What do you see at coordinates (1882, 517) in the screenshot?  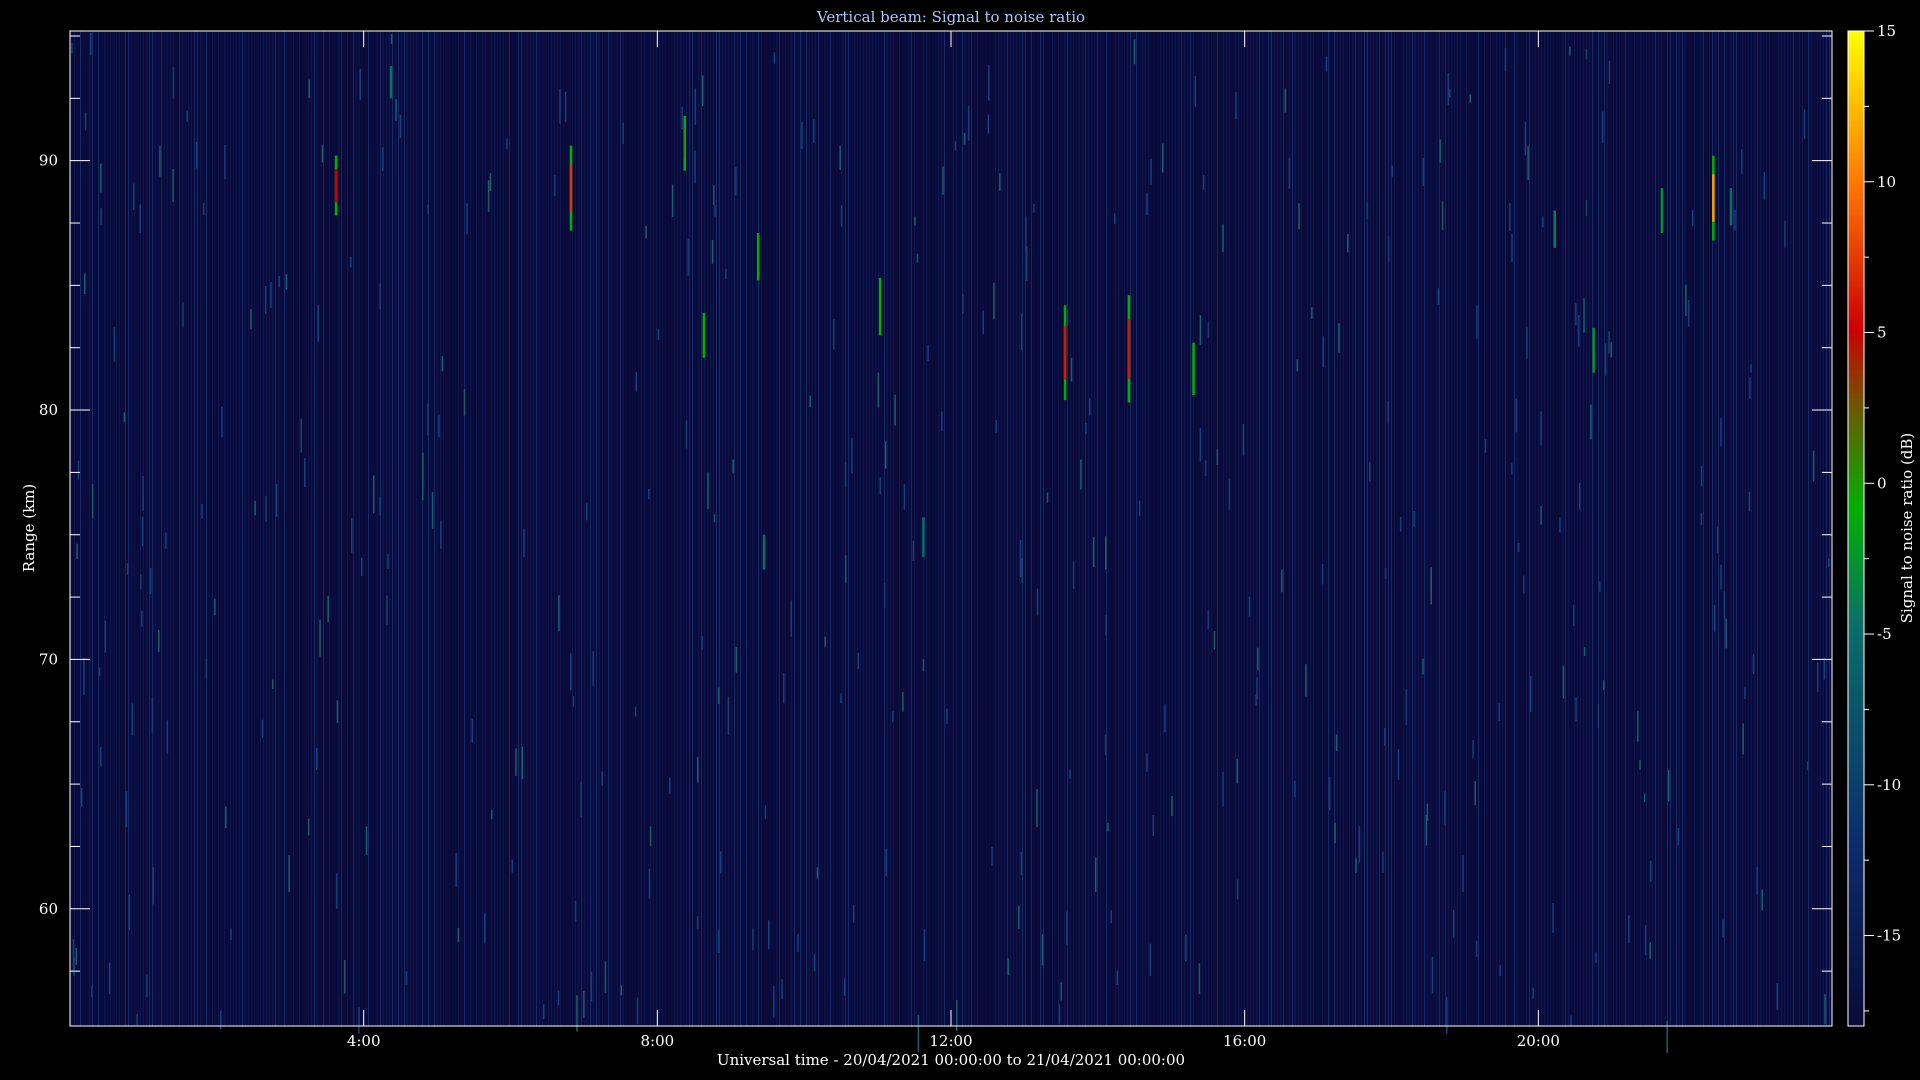 I see `colorbar-ticks: 15 10 5 0 -5 -10 -15` at bounding box center [1882, 517].